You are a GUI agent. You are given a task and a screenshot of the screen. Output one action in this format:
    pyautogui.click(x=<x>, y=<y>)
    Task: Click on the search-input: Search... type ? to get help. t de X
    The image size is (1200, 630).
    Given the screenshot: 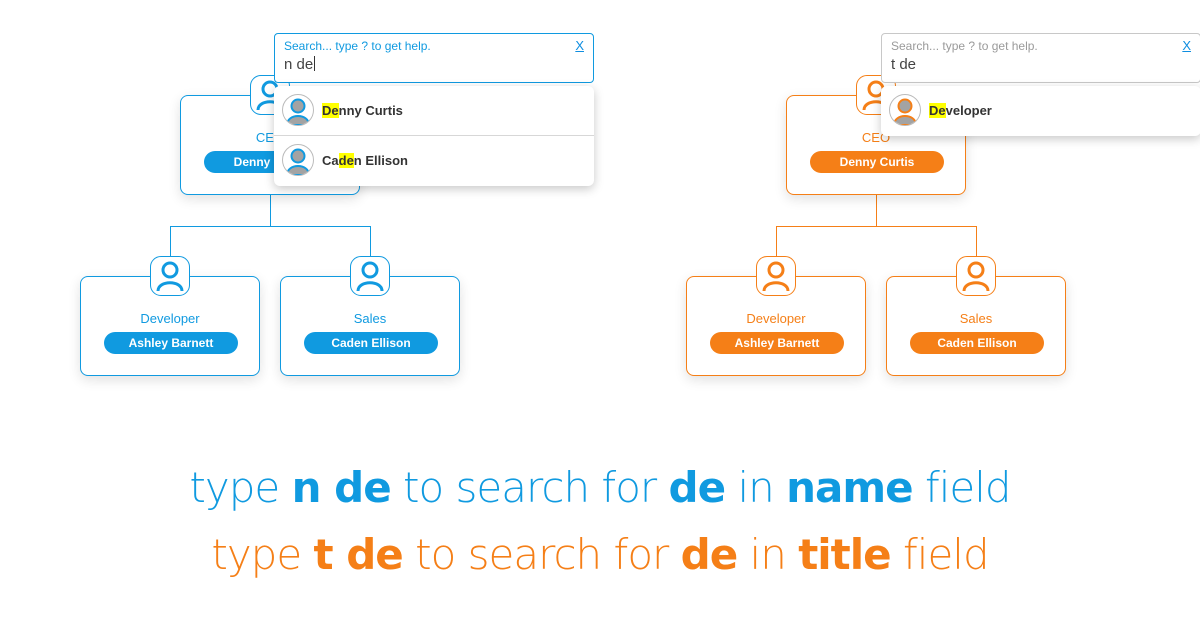 What is the action you would take?
    pyautogui.click(x=1040, y=58)
    